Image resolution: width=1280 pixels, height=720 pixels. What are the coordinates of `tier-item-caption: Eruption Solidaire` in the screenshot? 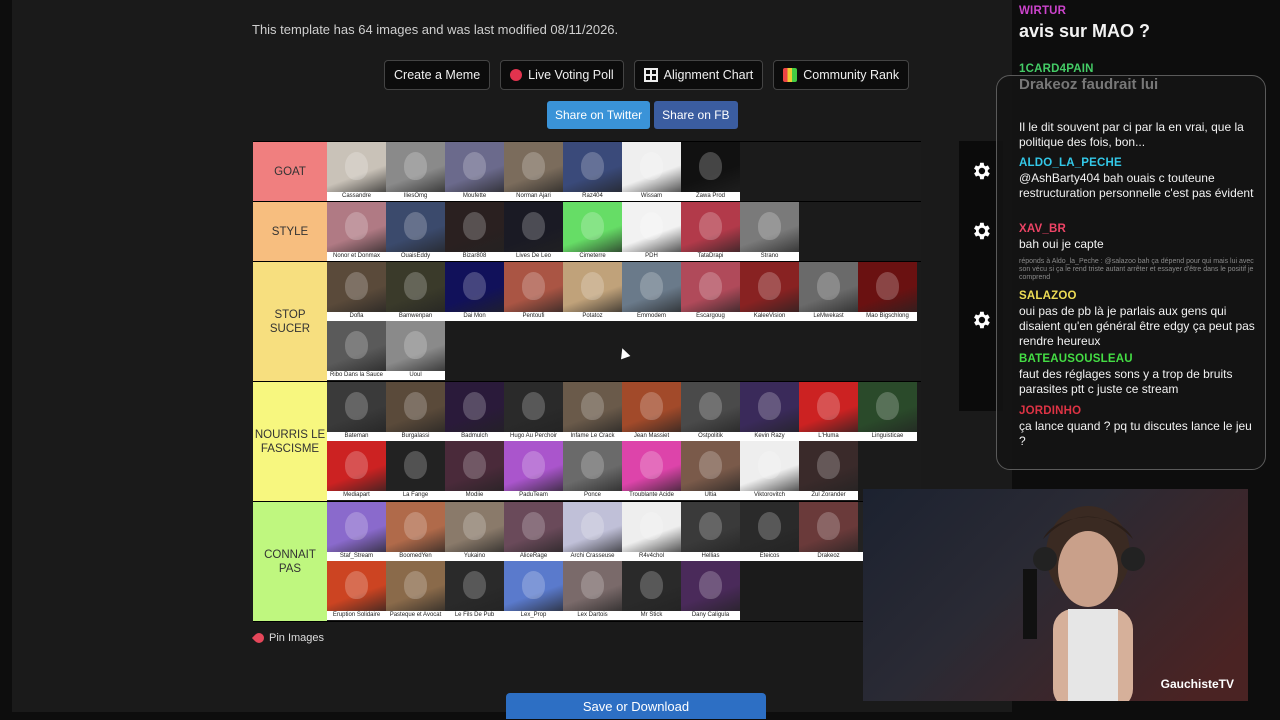 It's located at (356, 615).